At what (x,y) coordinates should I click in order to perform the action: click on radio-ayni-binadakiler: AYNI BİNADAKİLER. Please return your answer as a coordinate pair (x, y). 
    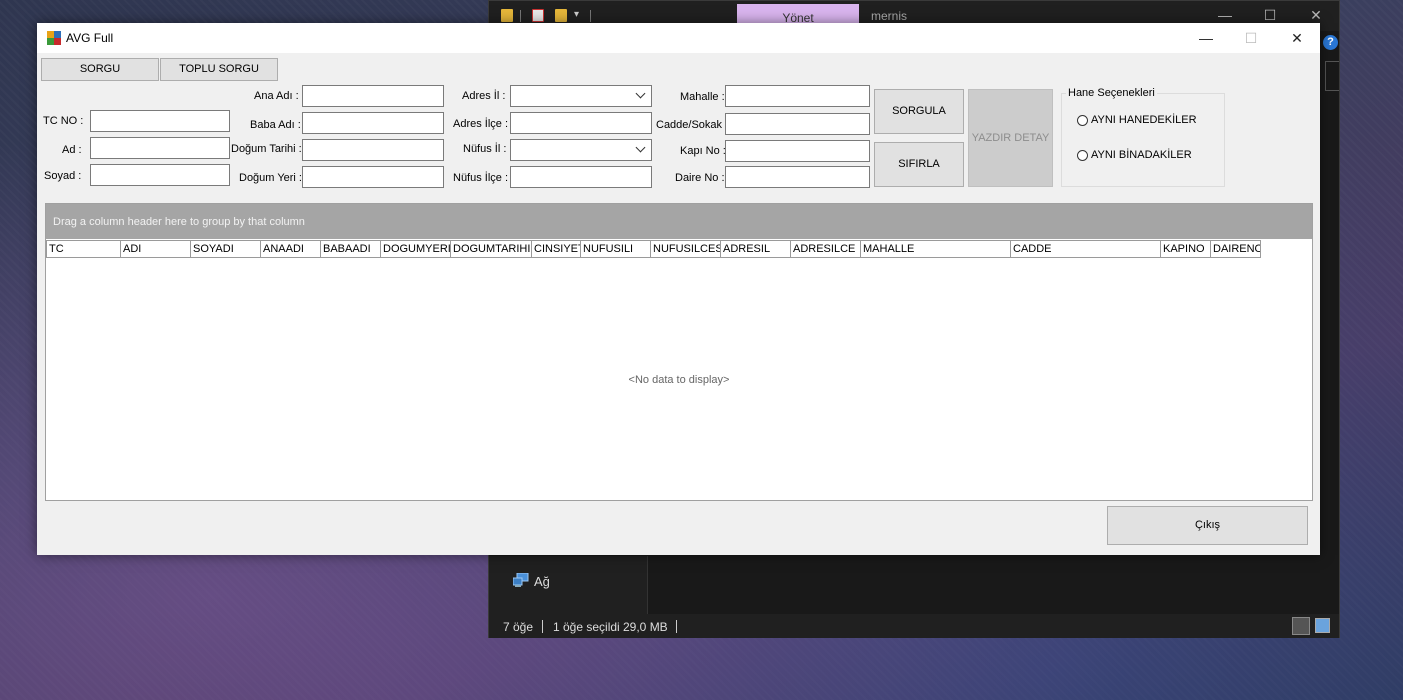
    Looking at the image, I should click on (1134, 155).